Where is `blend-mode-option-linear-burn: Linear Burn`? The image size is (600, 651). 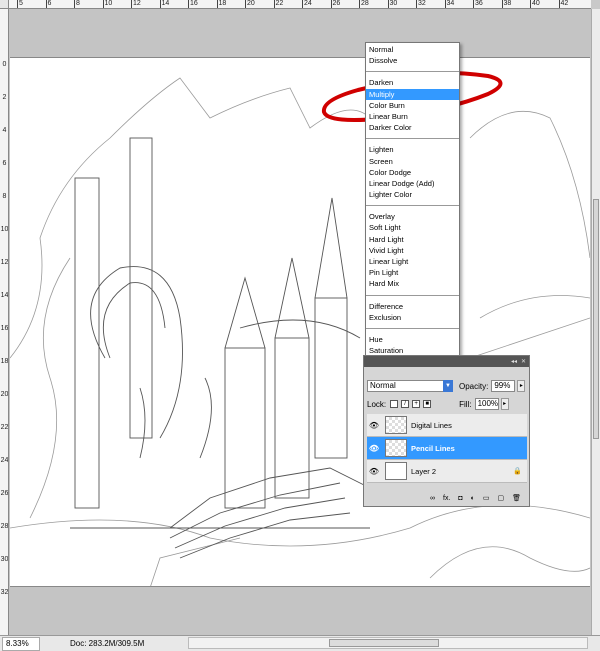
blend-mode-option-linear-burn: Linear Burn is located at coordinates (412, 116).